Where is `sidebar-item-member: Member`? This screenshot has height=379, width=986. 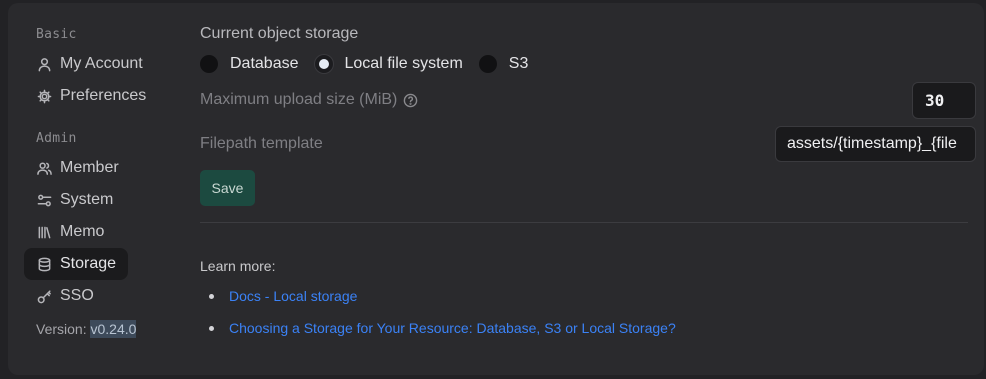
sidebar-item-member: Member is located at coordinates (77, 168).